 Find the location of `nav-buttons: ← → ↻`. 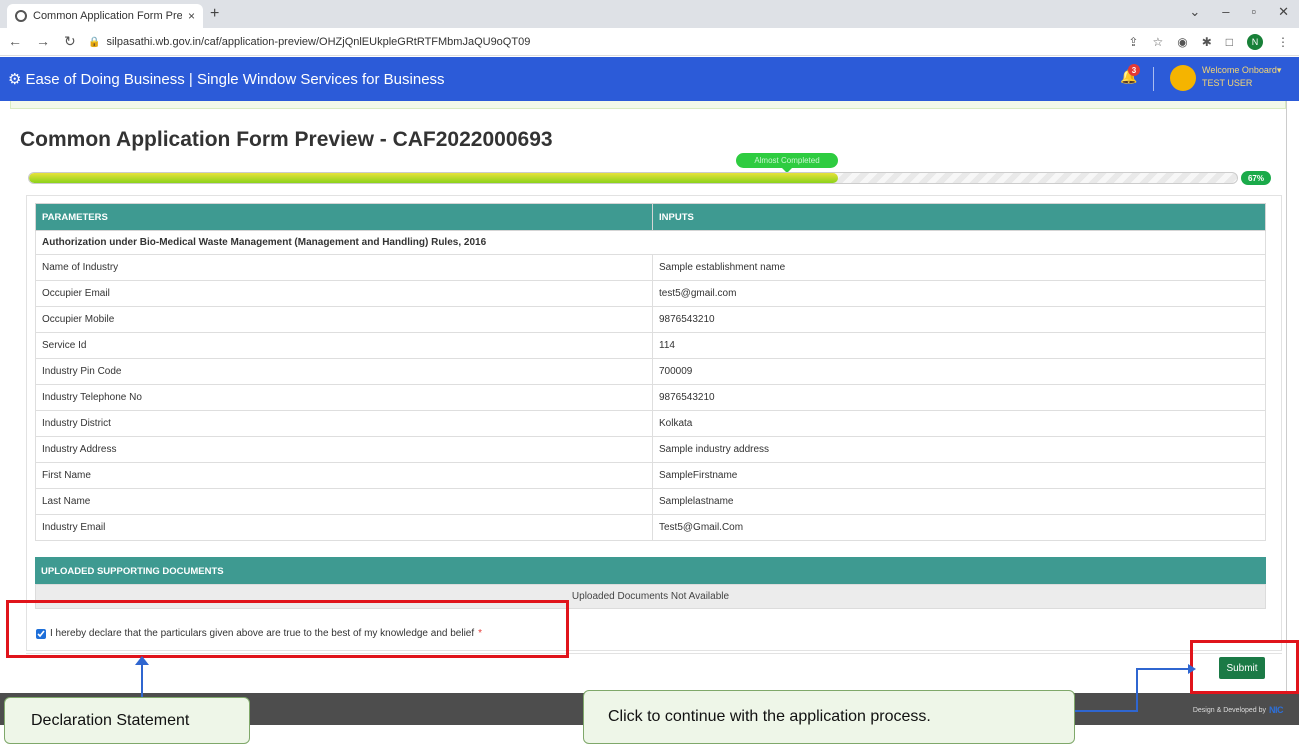

nav-buttons: ← → ↻ is located at coordinates (42, 41).